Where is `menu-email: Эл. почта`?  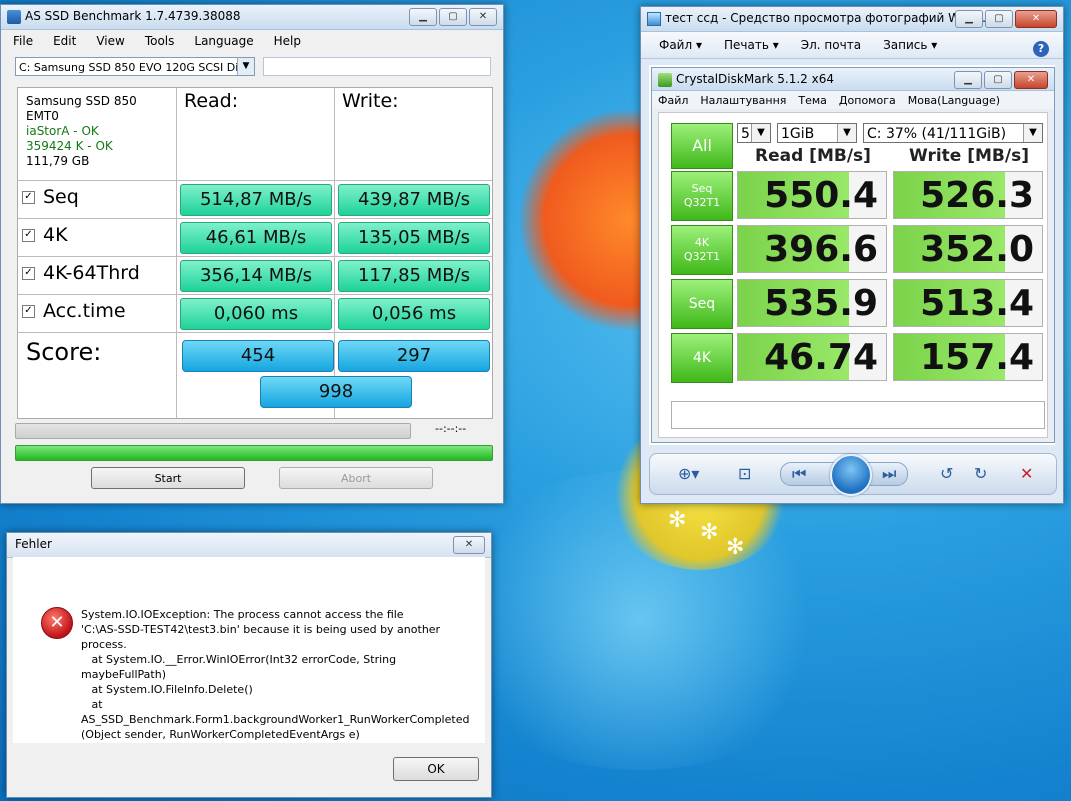
menu-email: Эл. почта is located at coordinates (831, 45).